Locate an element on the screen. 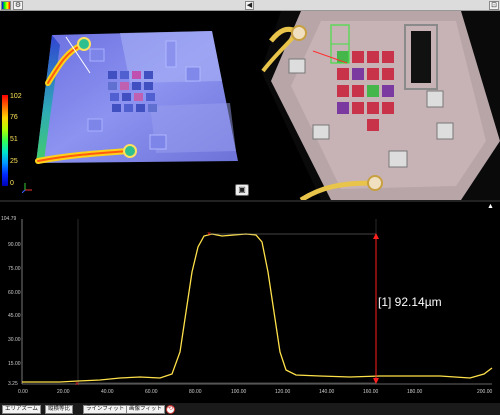  snapshot-button: ▣ is located at coordinates (242, 190).